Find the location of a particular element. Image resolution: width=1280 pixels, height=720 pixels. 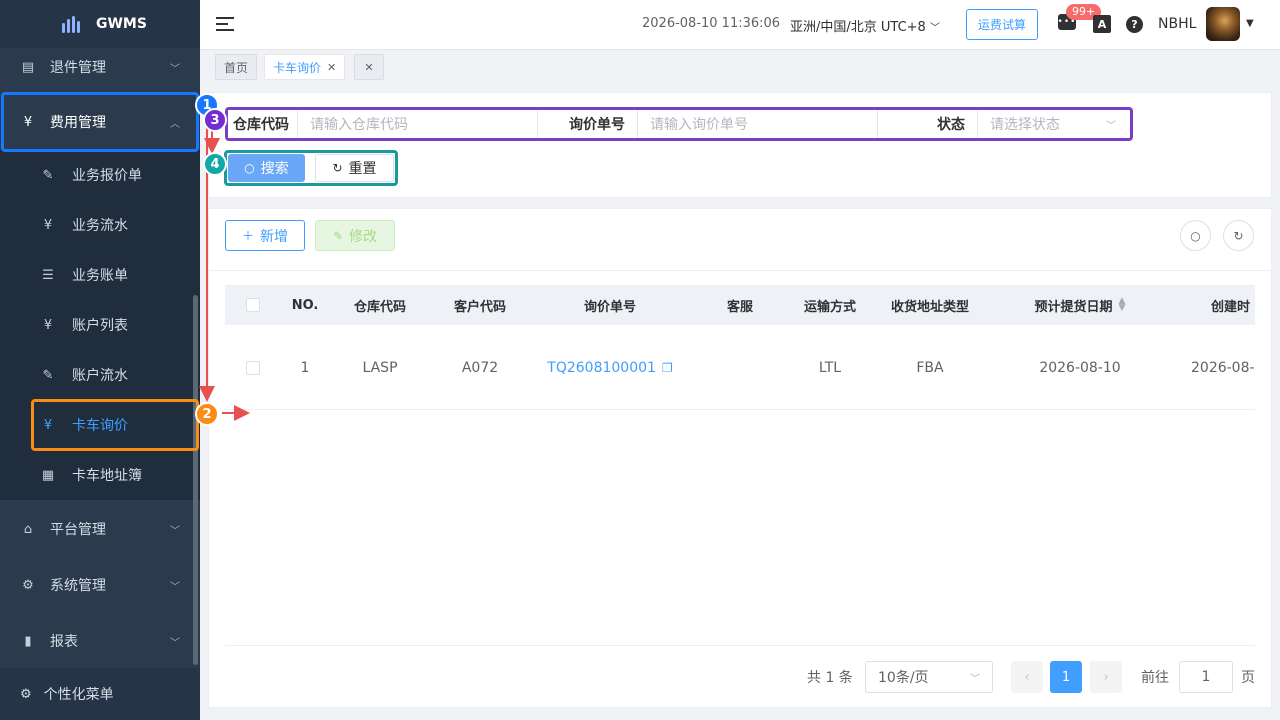

search-icon: ○ is located at coordinates (1195, 235).